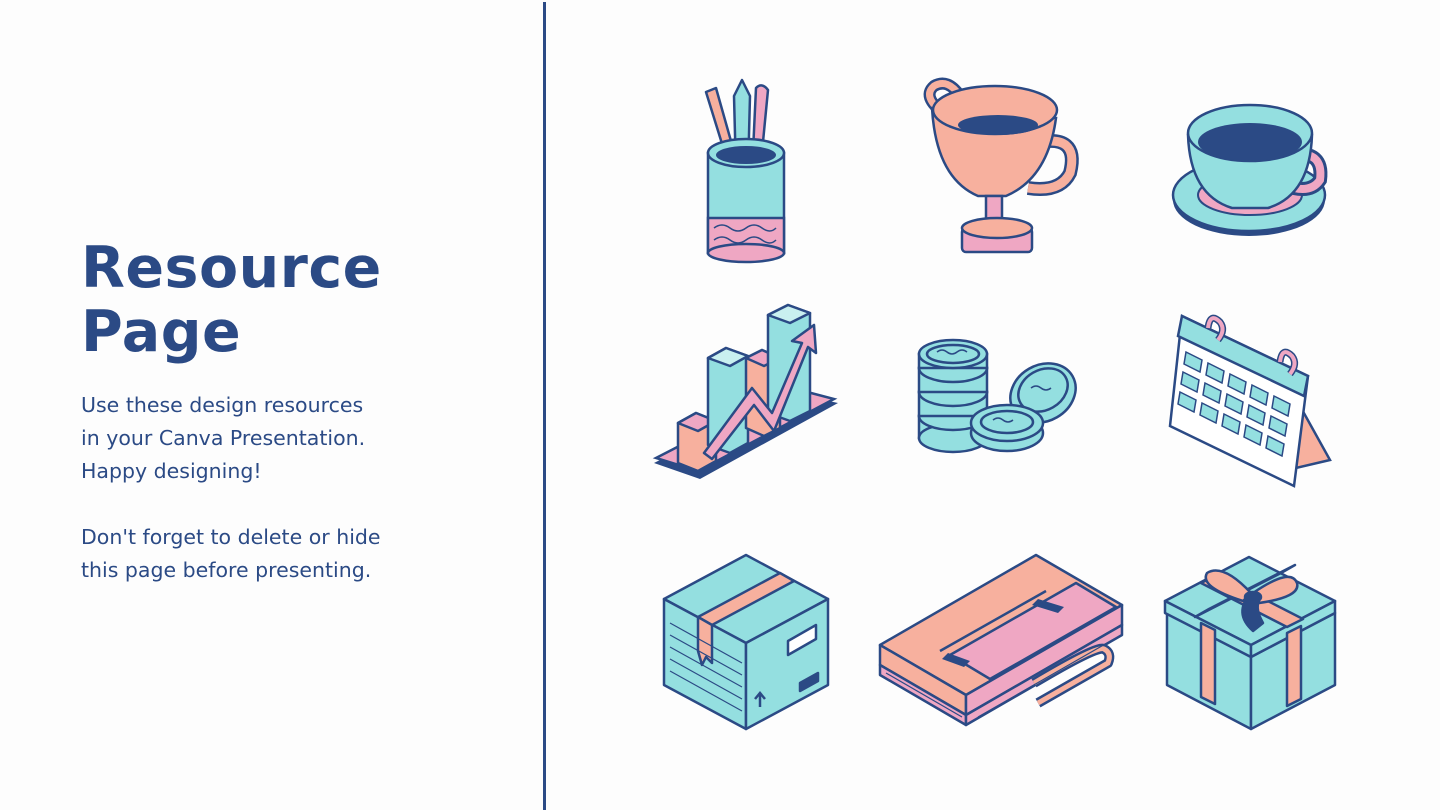  Describe the element at coordinates (231, 537) in the screenshot. I see `reminder-line: Don't forget to delete or hide` at that location.